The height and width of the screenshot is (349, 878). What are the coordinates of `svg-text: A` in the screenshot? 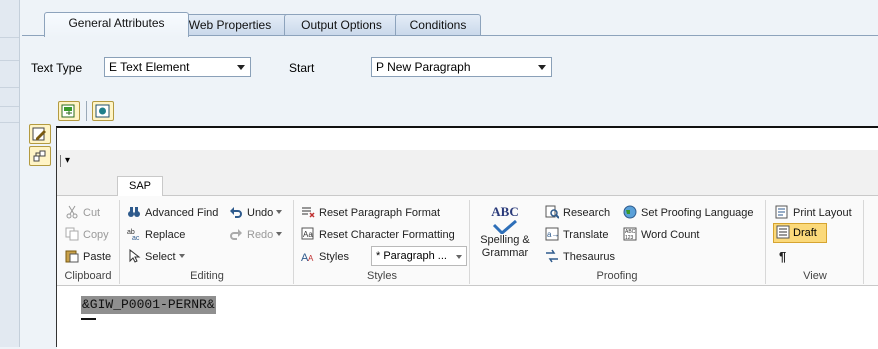 It's located at (311, 258).